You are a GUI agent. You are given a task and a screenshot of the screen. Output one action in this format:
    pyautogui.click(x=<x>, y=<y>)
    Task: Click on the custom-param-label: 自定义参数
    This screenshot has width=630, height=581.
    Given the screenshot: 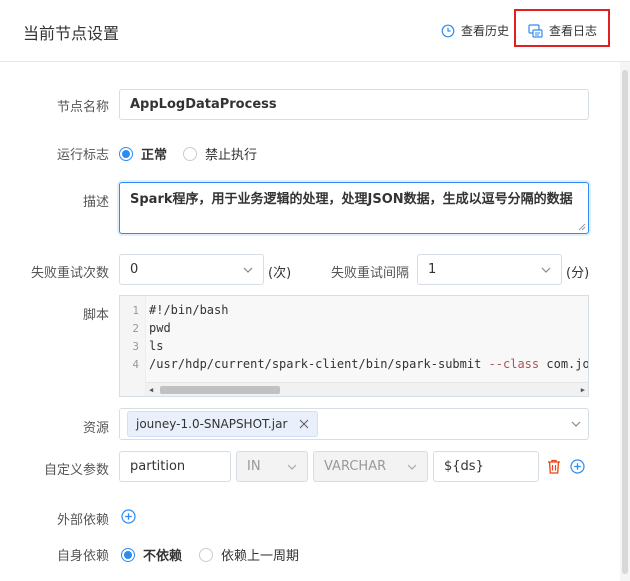 What is the action you would take?
    pyautogui.click(x=76, y=470)
    